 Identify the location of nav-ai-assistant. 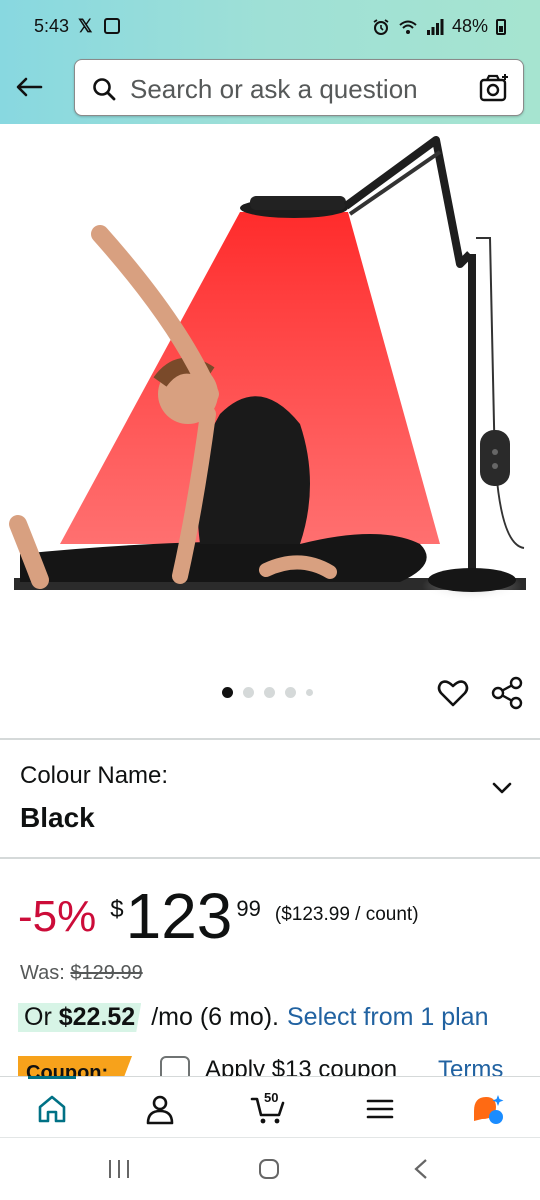
(488, 1109).